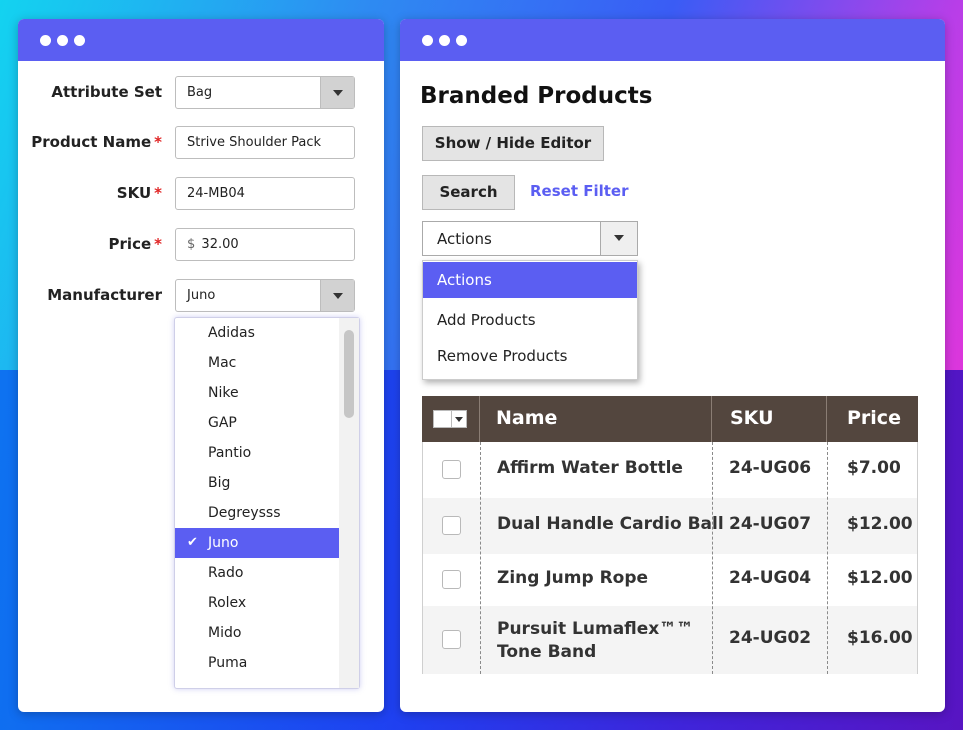  I want to click on cell-price: $16.00, so click(880, 638).